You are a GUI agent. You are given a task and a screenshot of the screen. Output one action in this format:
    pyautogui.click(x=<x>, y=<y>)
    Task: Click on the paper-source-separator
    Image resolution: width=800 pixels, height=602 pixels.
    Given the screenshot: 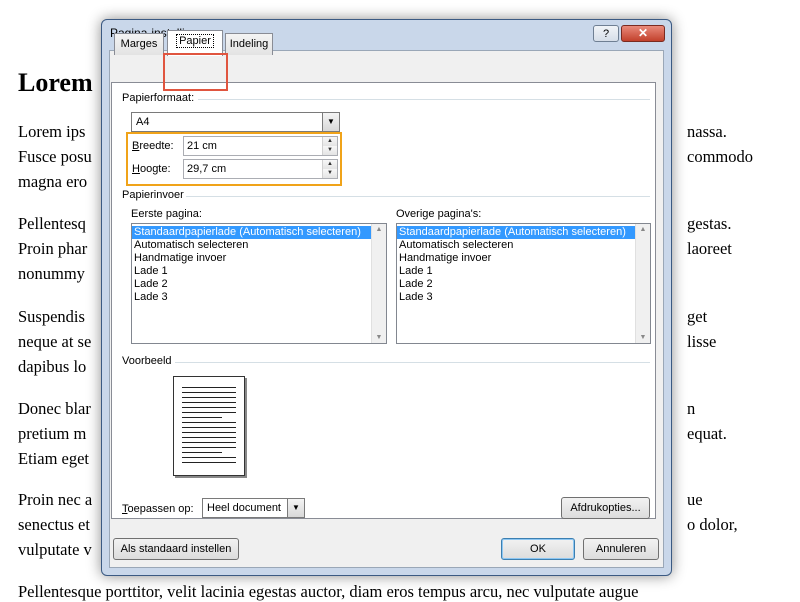 What is the action you would take?
    pyautogui.click(x=418, y=196)
    